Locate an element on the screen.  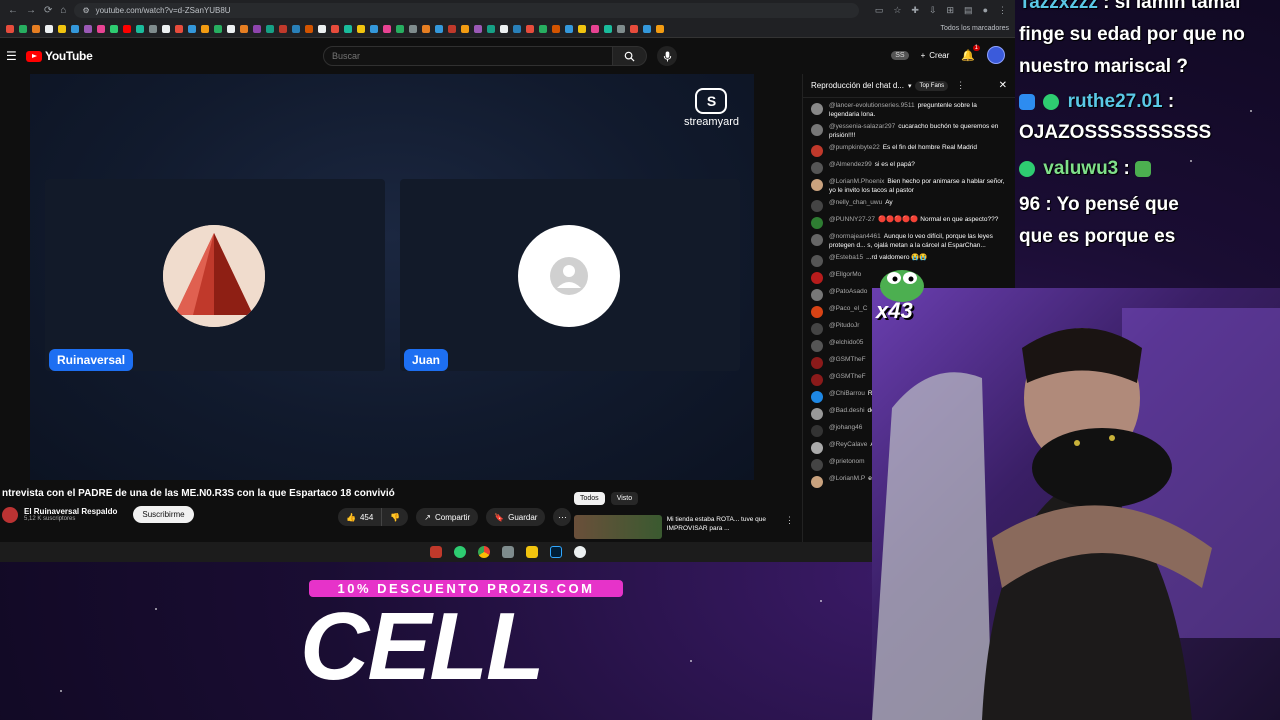
chat-username: @Paco_el_C is located at coordinates (848, 308).